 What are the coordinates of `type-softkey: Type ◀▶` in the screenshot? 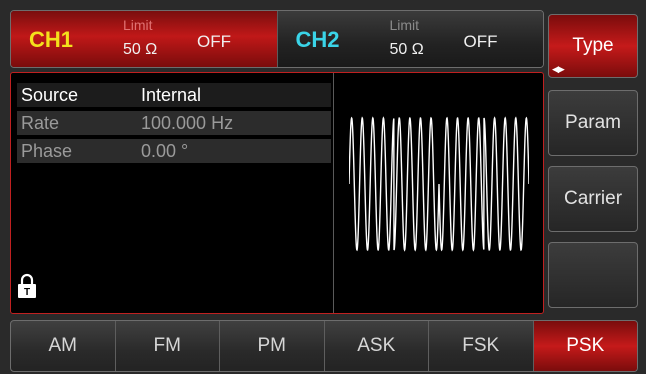 It's located at (593, 46).